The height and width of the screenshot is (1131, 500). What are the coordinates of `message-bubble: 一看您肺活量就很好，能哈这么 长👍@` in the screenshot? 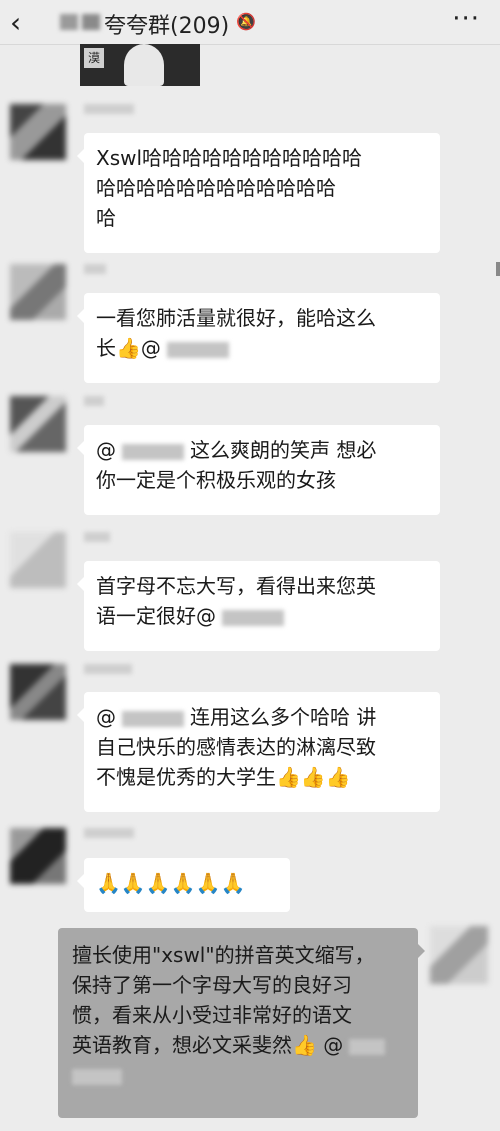 It's located at (258, 338).